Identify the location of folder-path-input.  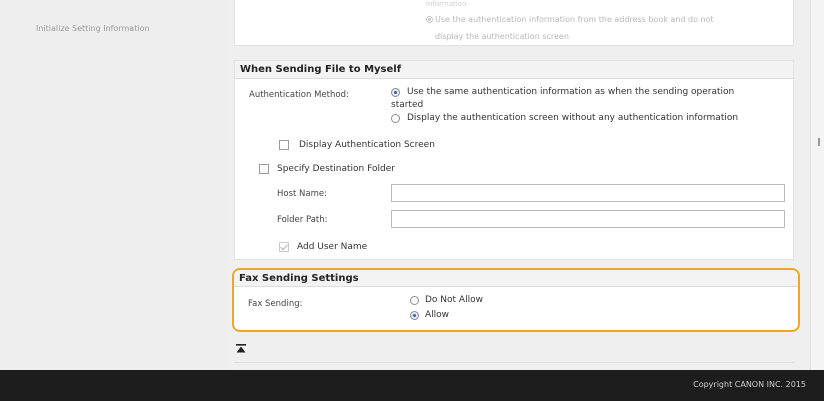
(588, 219).